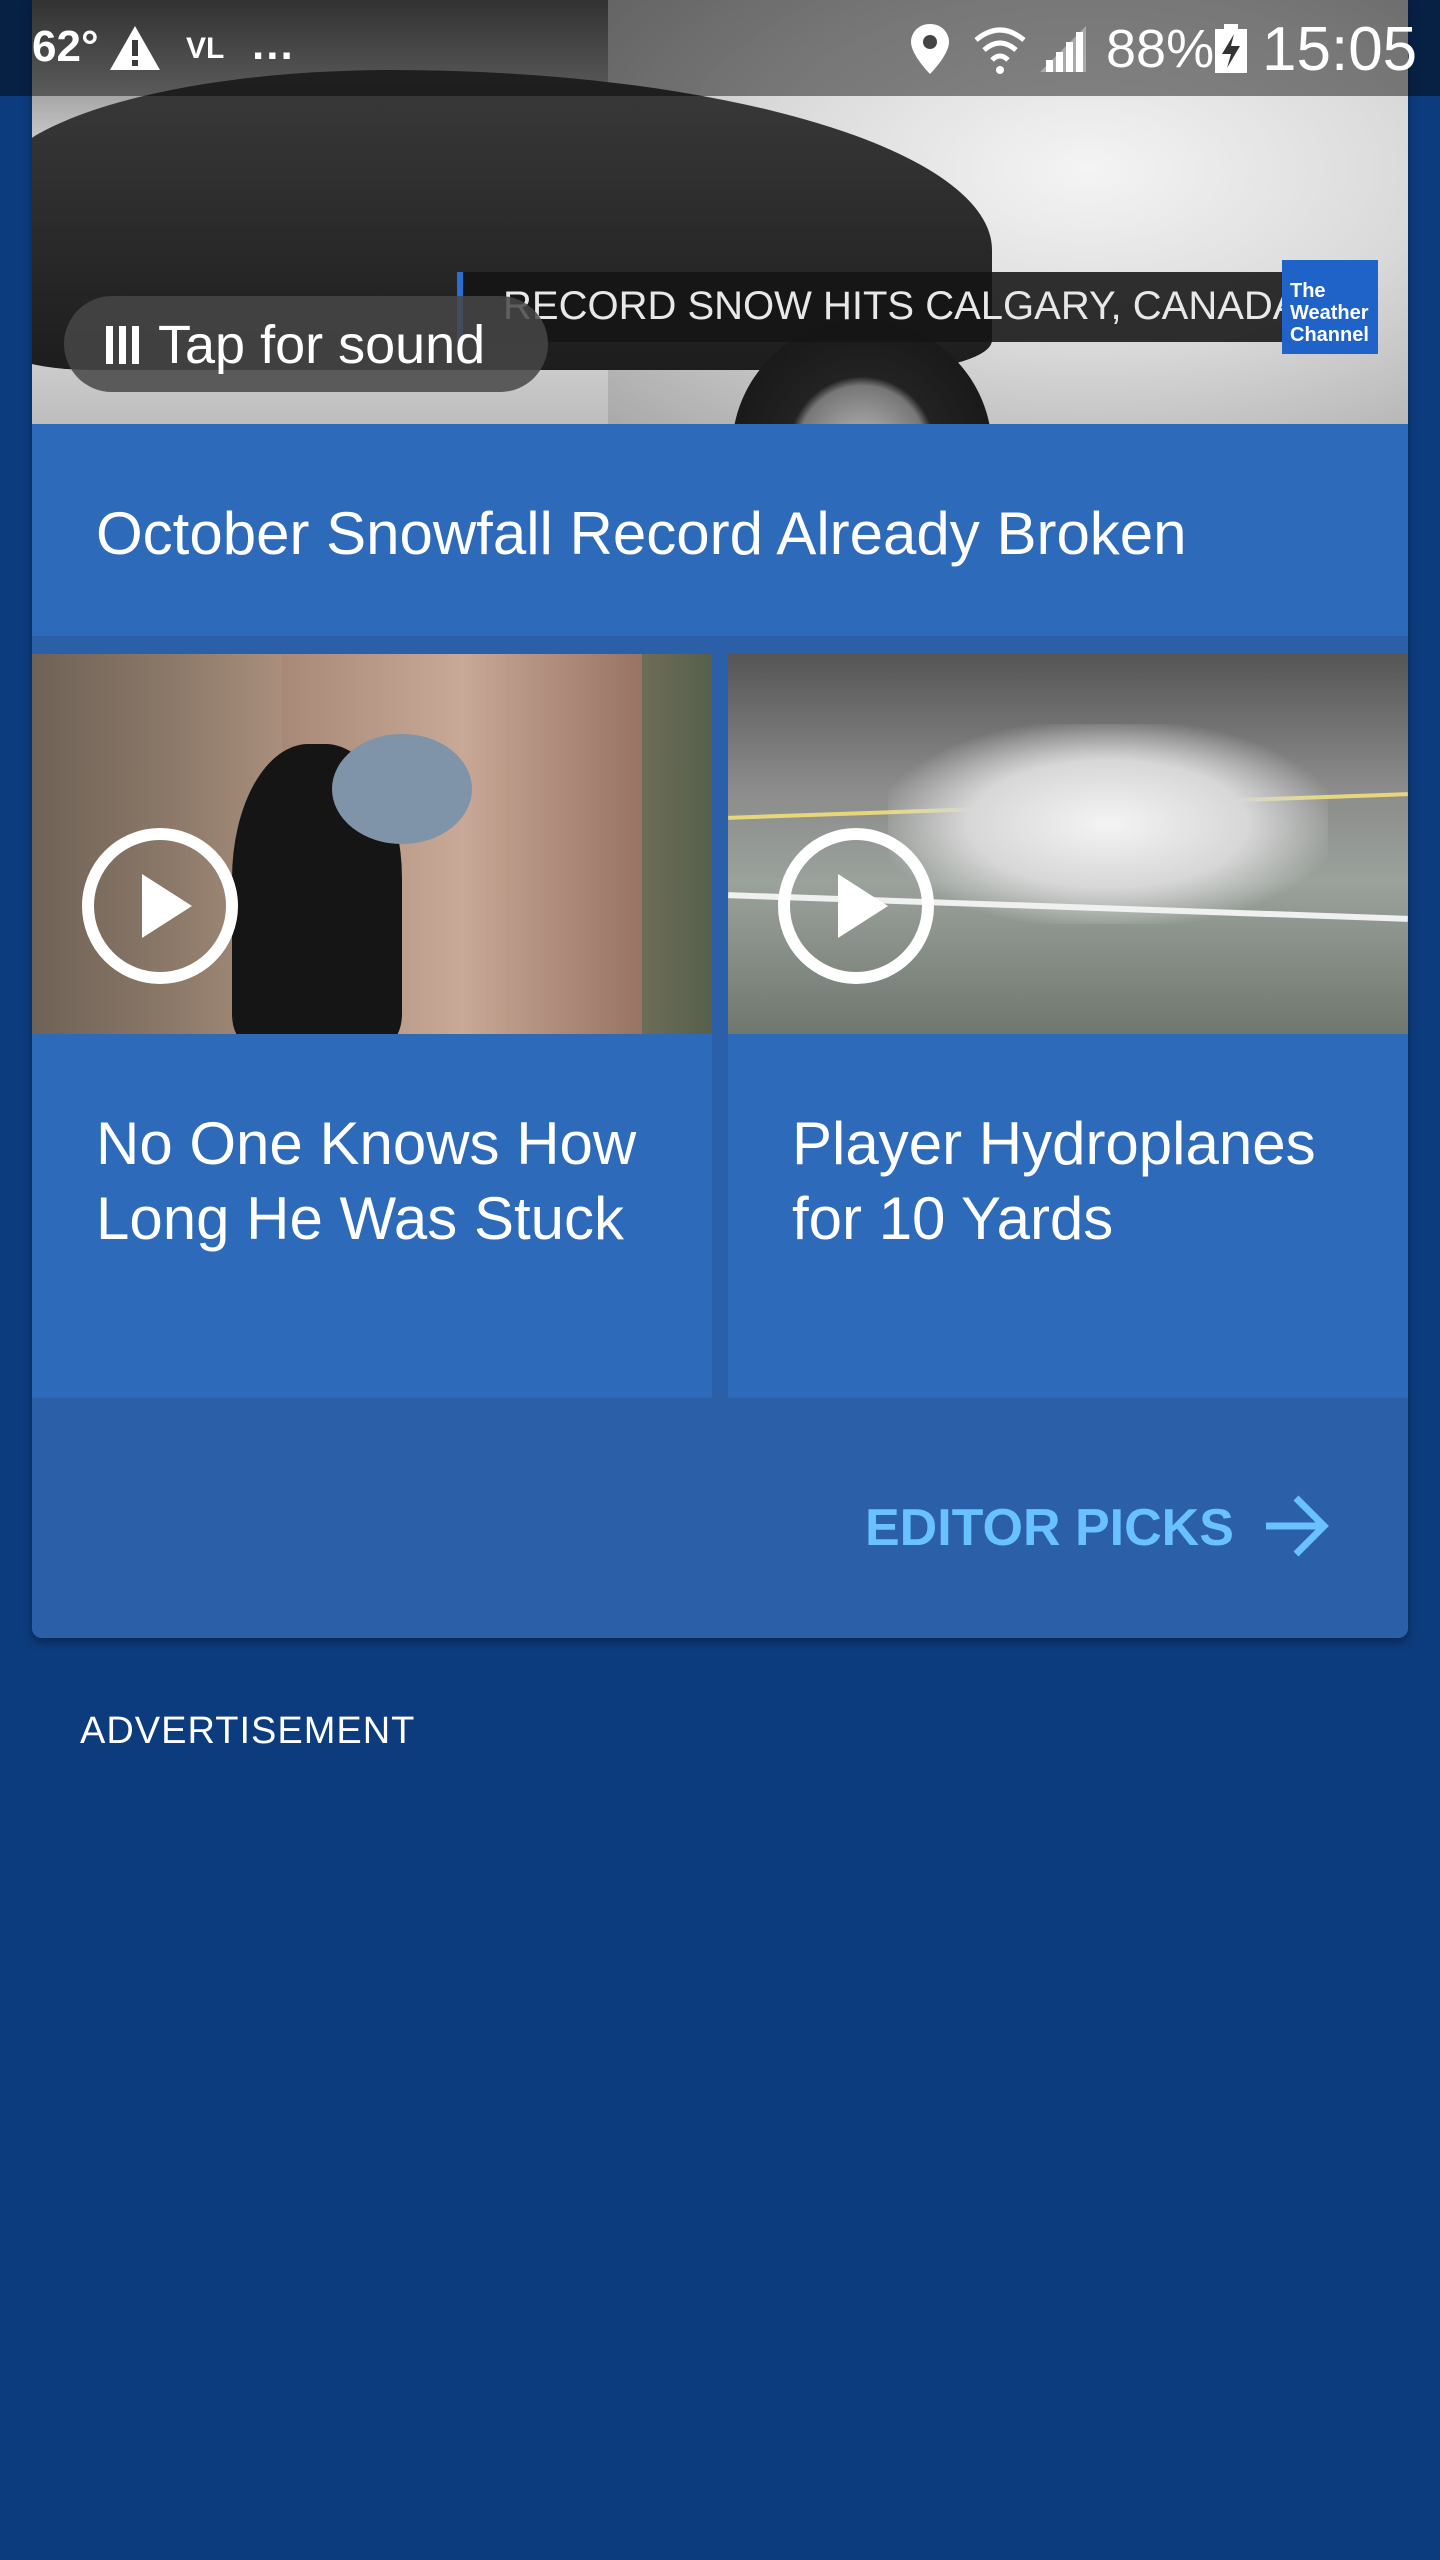 The height and width of the screenshot is (2560, 1440). I want to click on news-ticker: RECORD SNOW HITS CALGARY, CANADA, so click(884, 307).